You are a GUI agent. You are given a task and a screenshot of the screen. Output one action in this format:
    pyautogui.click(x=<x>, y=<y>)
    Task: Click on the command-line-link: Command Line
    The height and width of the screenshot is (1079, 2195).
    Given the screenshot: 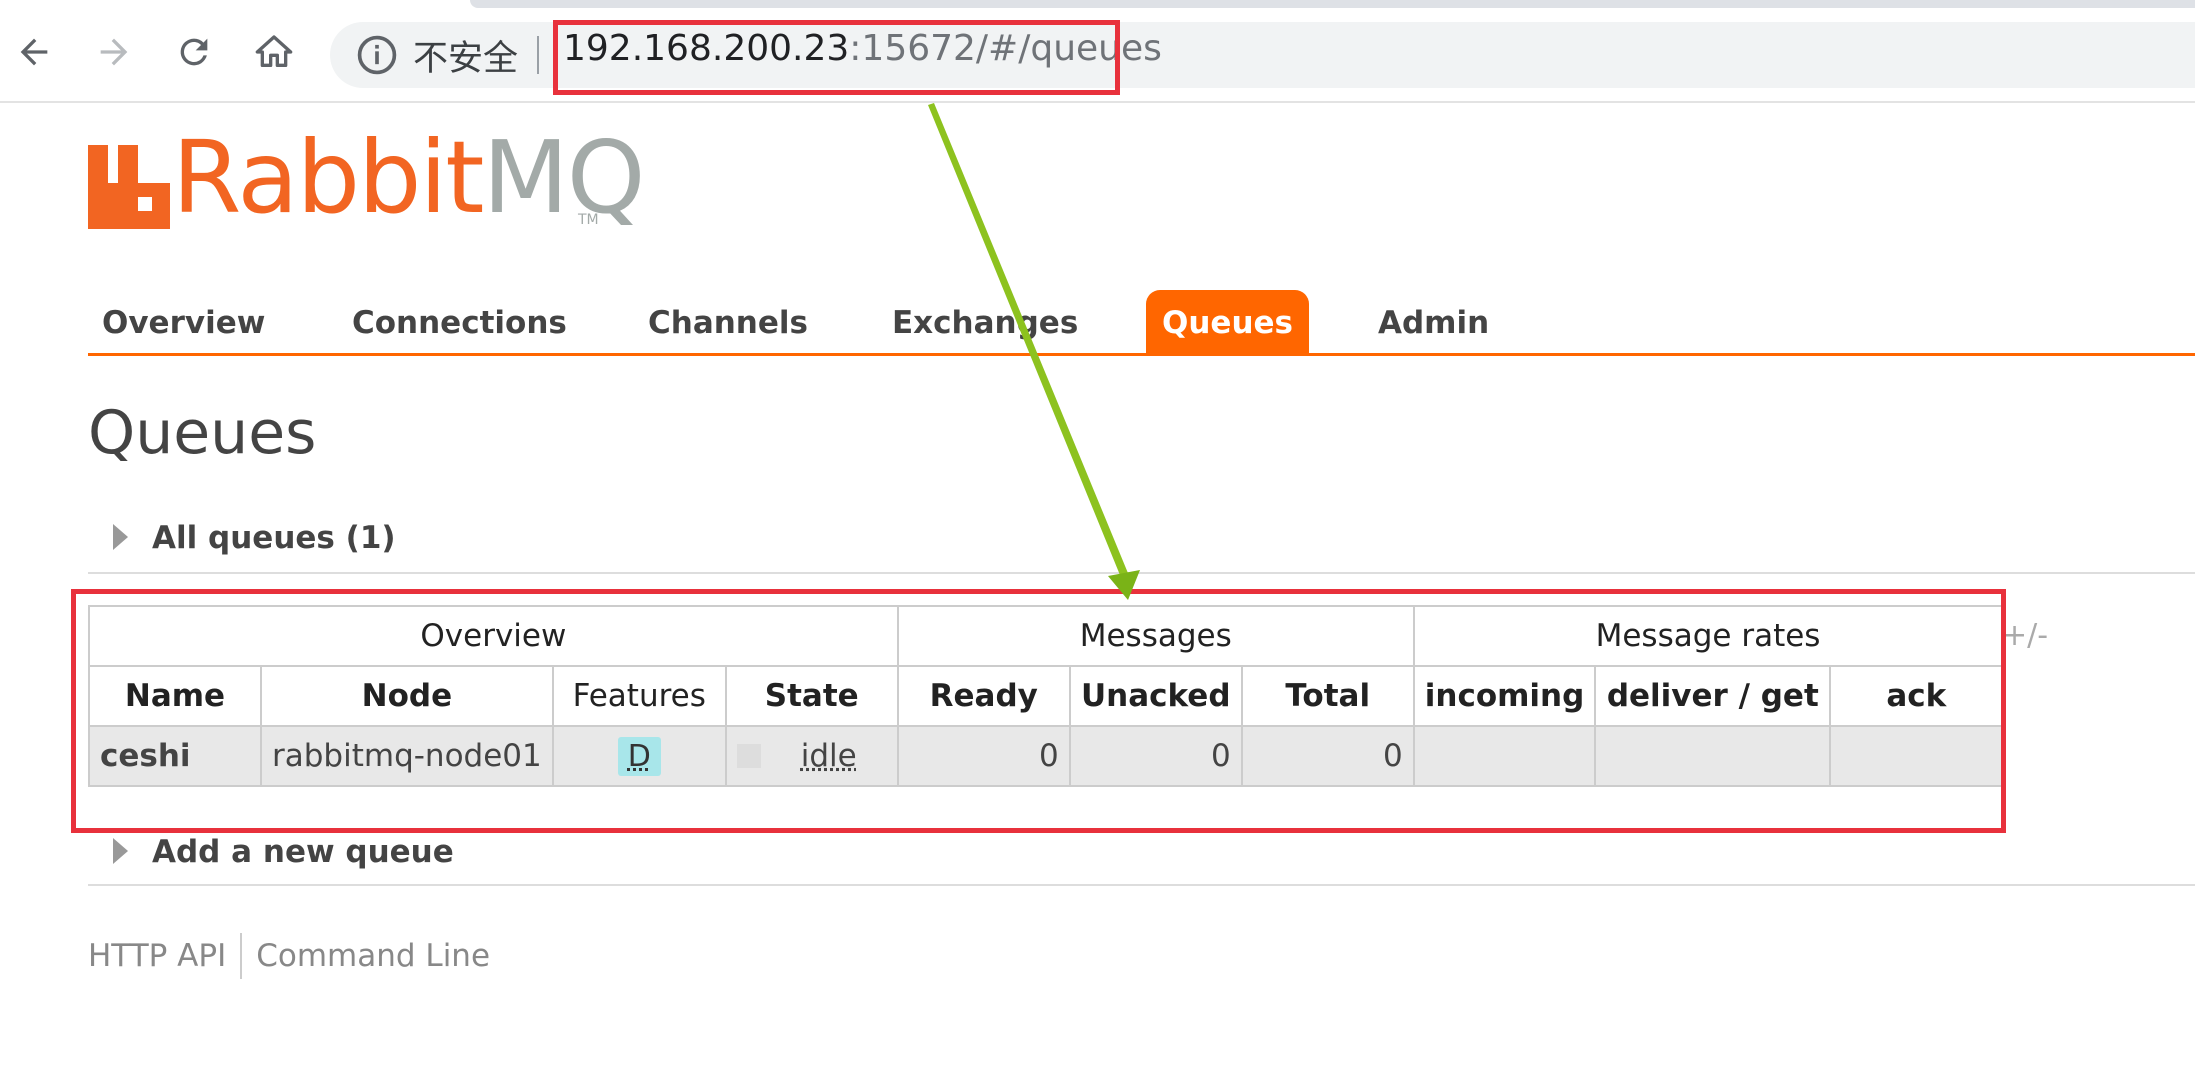 What is the action you would take?
    pyautogui.click(x=373, y=956)
    